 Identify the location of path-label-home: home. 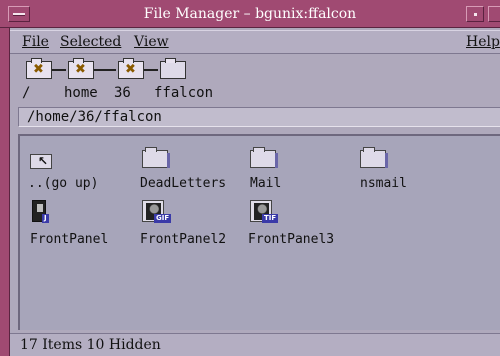
(81, 93).